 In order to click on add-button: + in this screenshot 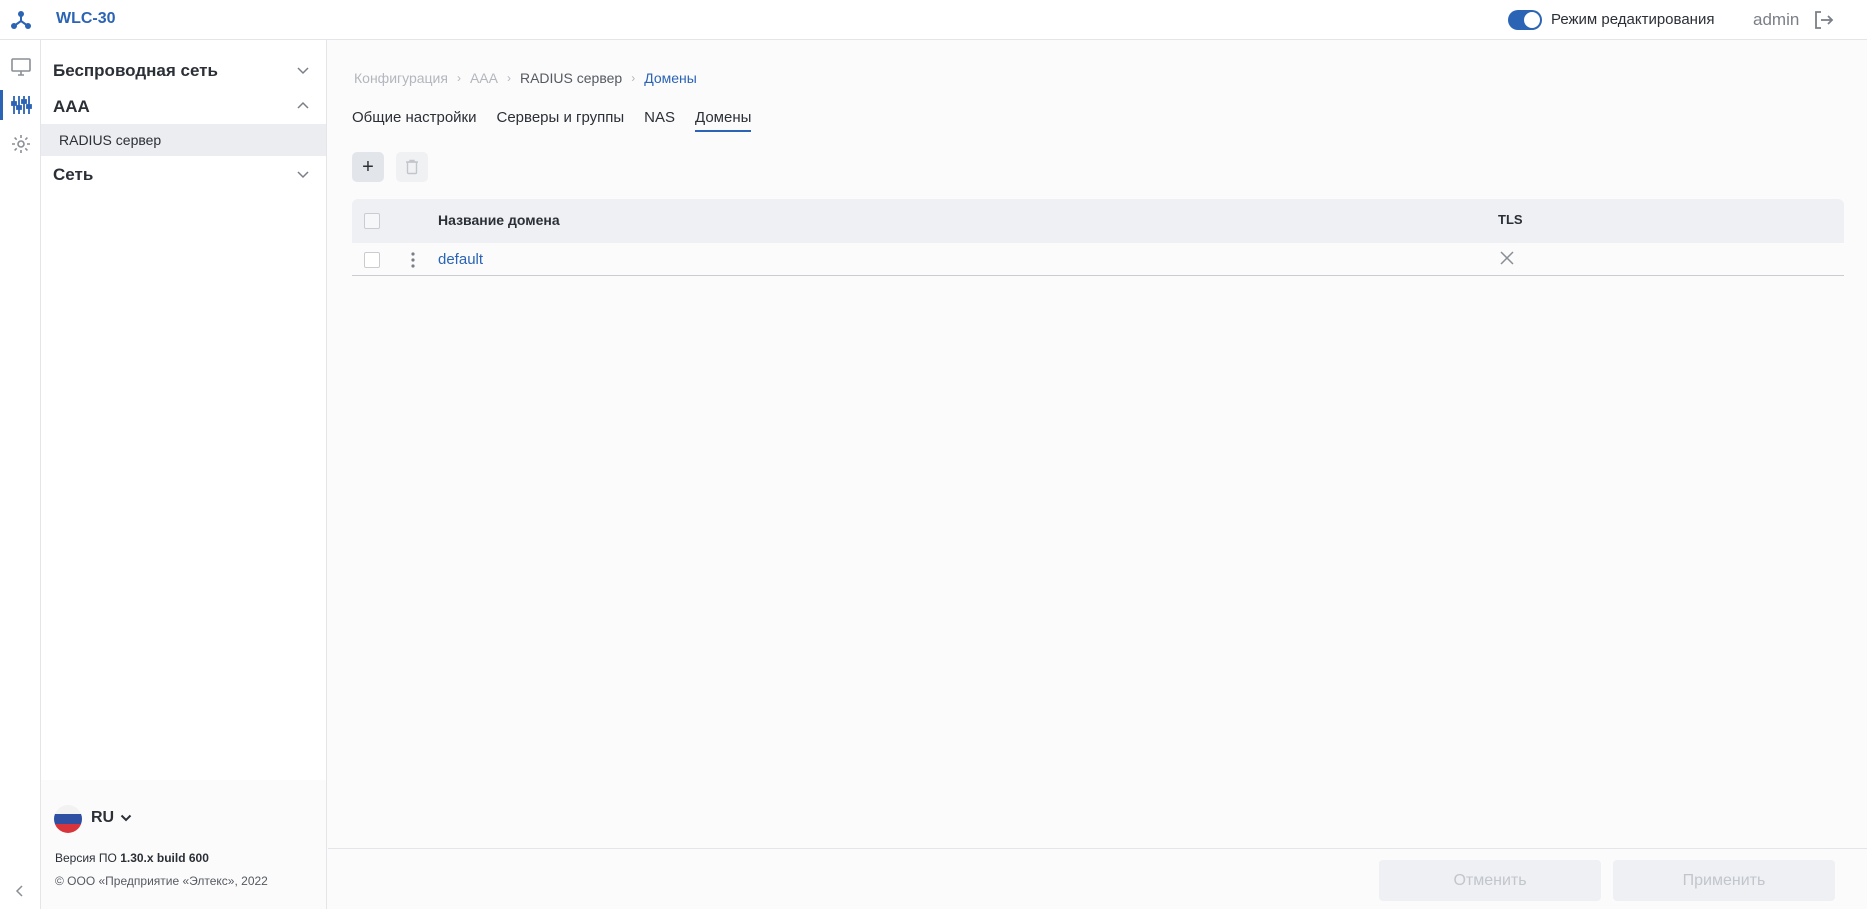, I will do `click(368, 167)`.